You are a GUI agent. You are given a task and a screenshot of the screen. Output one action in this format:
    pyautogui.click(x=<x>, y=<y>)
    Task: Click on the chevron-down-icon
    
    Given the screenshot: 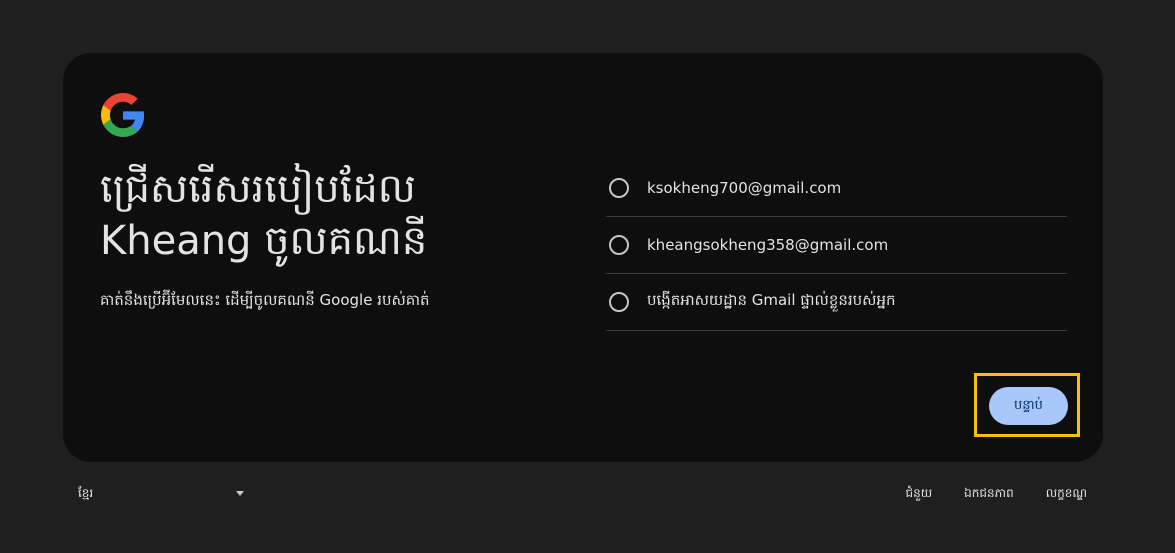 What is the action you would take?
    pyautogui.click(x=240, y=493)
    